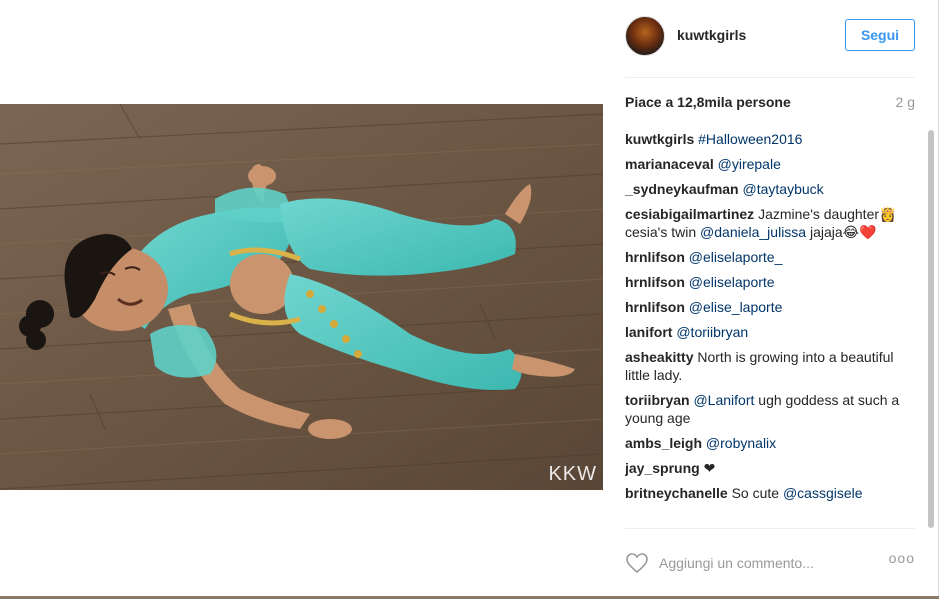 The height and width of the screenshot is (599, 939). I want to click on follow-button: Segui, so click(880, 35).